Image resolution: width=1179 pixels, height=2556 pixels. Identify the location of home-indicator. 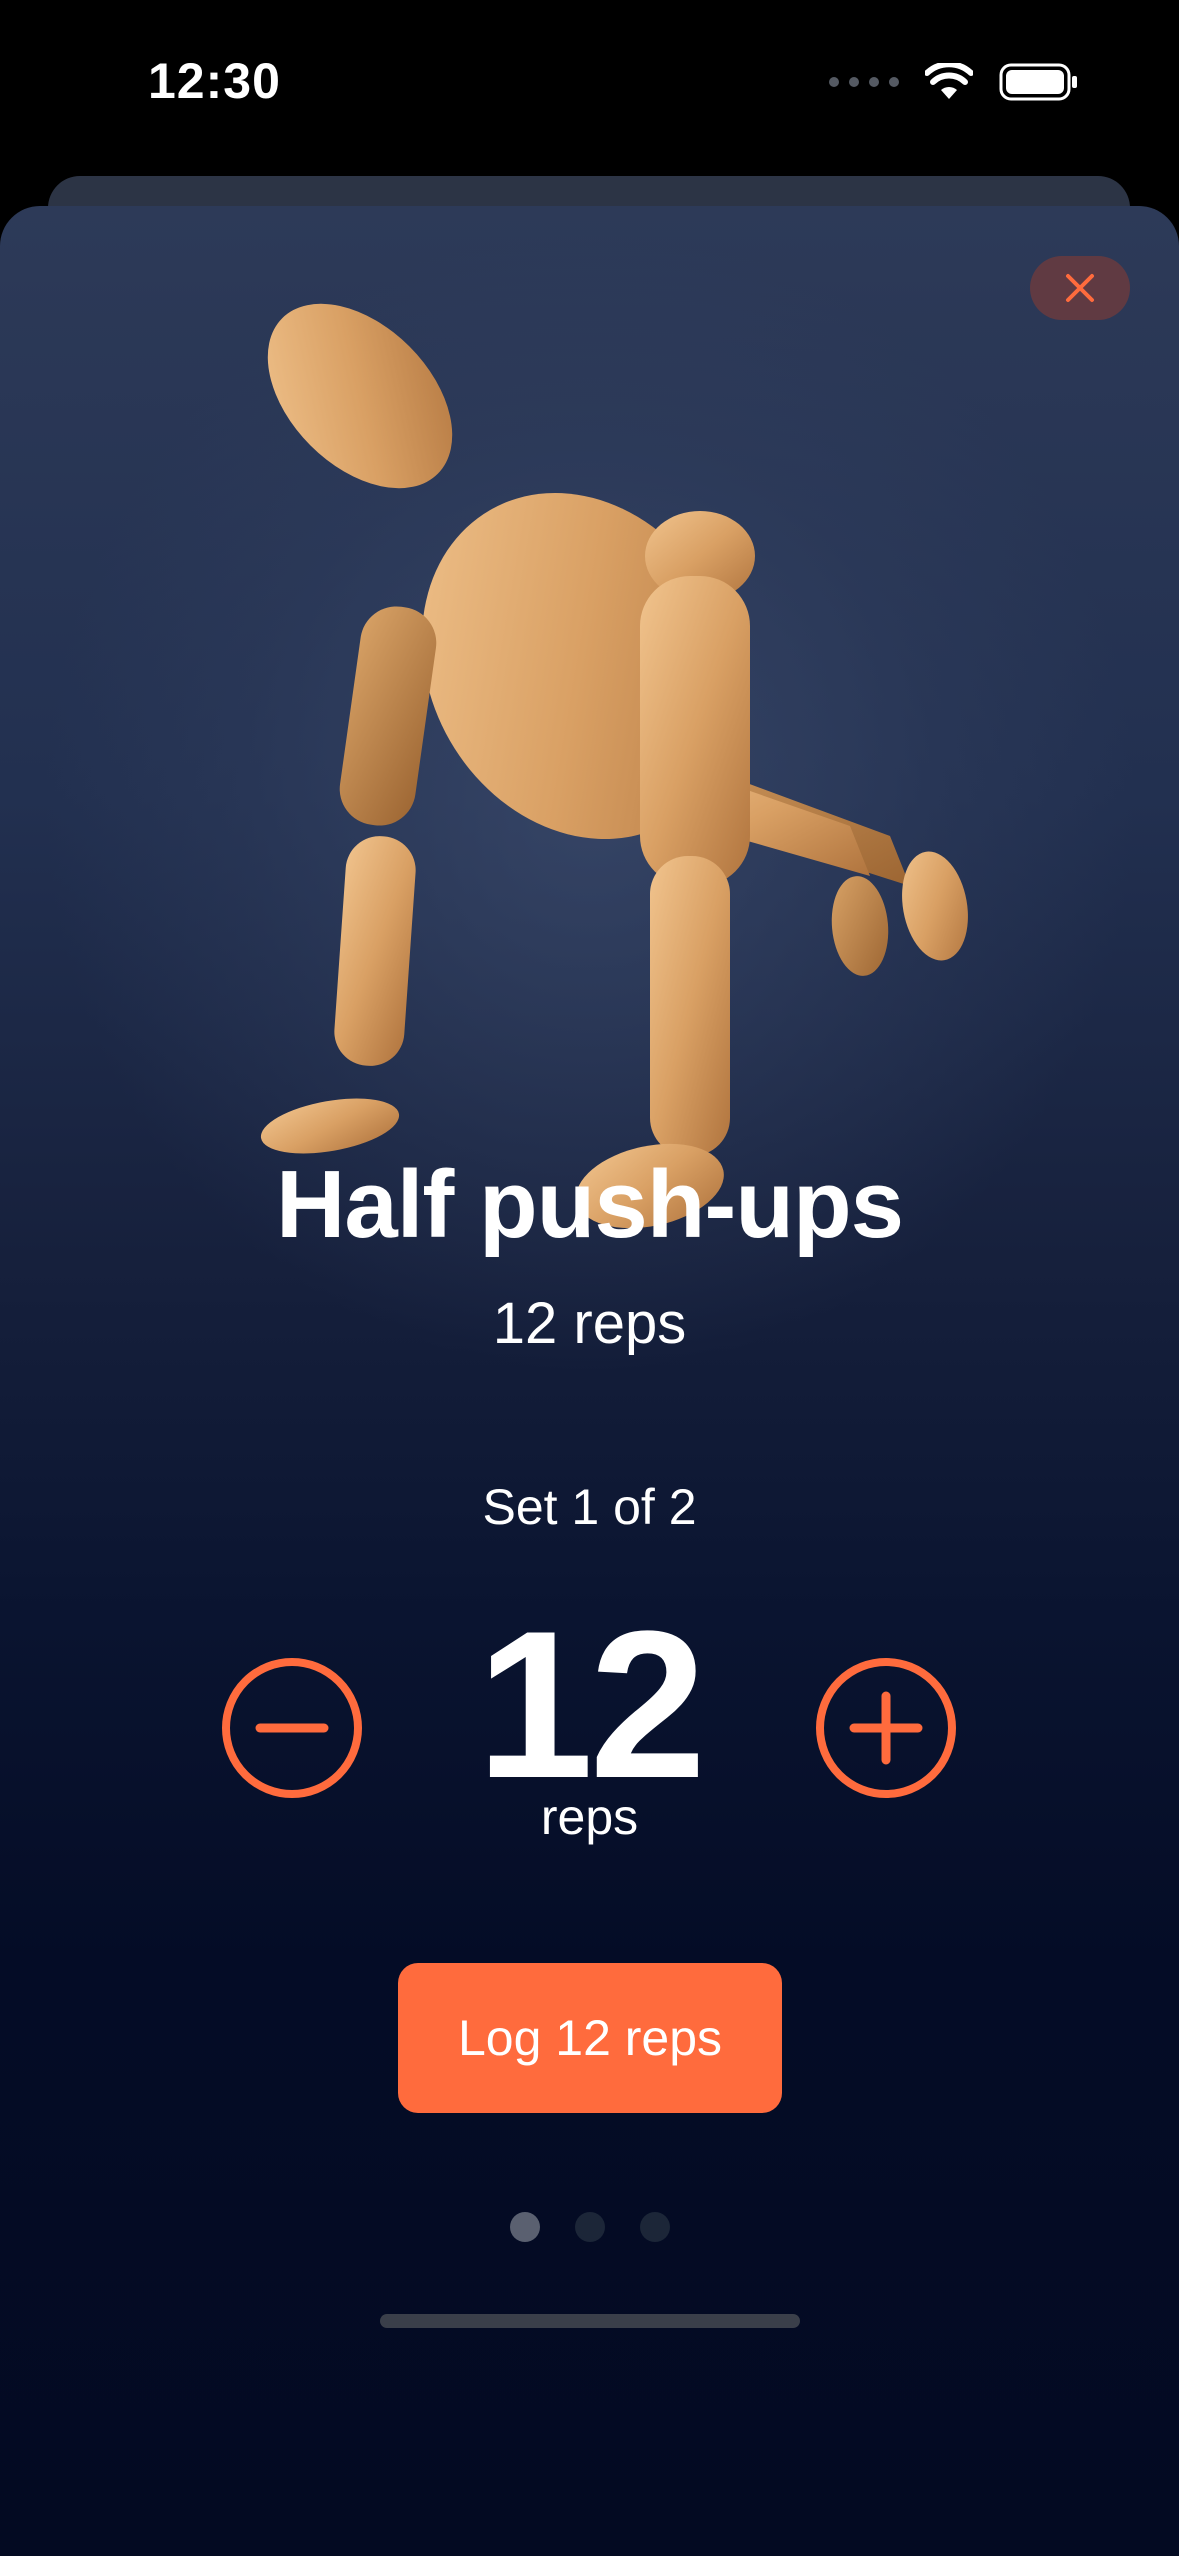
(590, 2321).